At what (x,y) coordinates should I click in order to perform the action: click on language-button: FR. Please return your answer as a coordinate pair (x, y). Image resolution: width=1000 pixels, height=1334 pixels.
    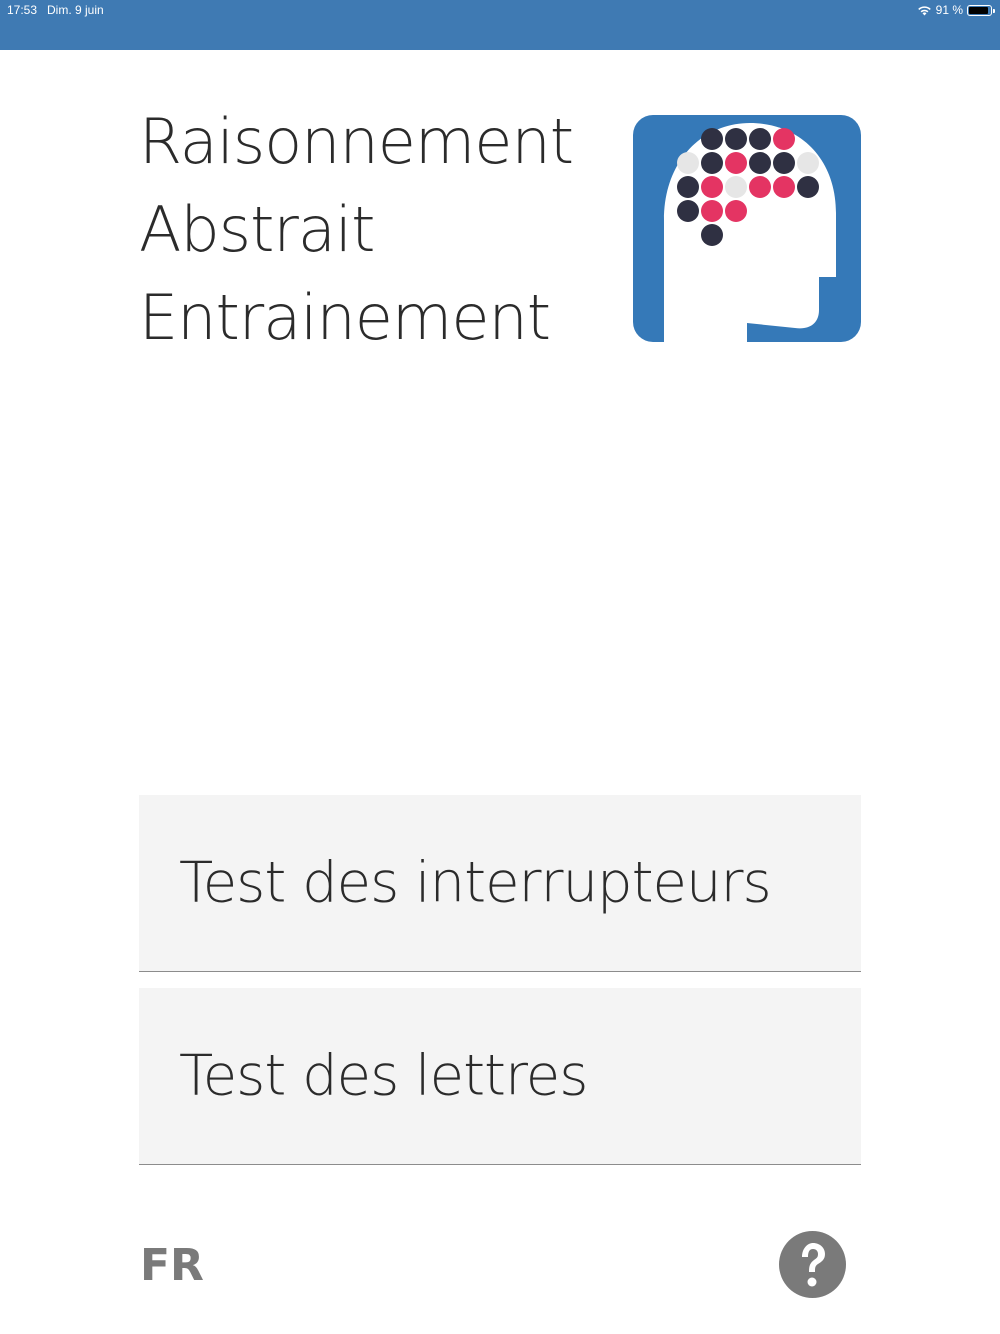
    Looking at the image, I should click on (172, 1265).